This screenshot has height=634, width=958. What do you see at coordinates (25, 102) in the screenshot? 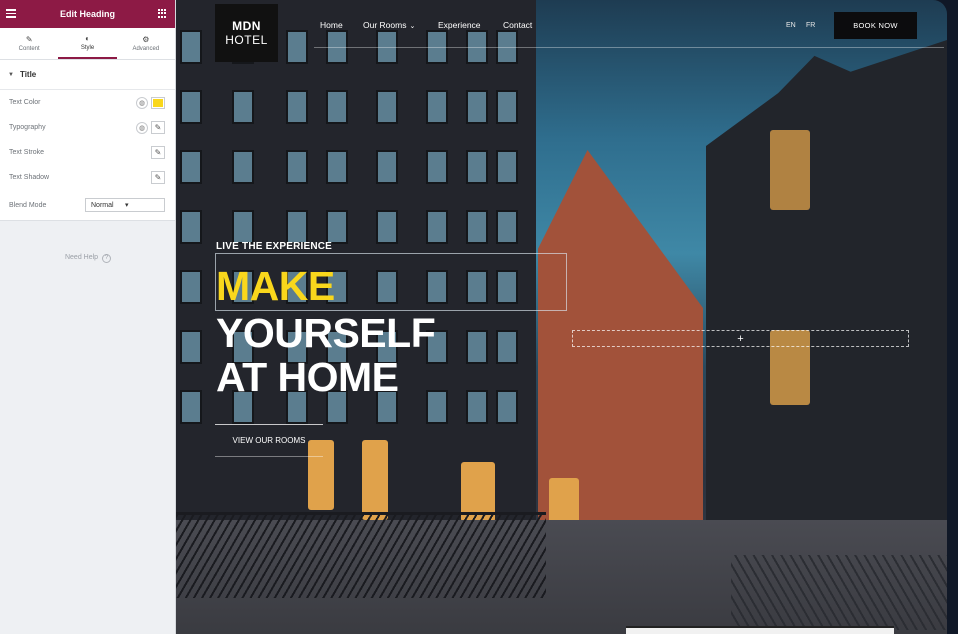
I see `control-label: Text Color` at bounding box center [25, 102].